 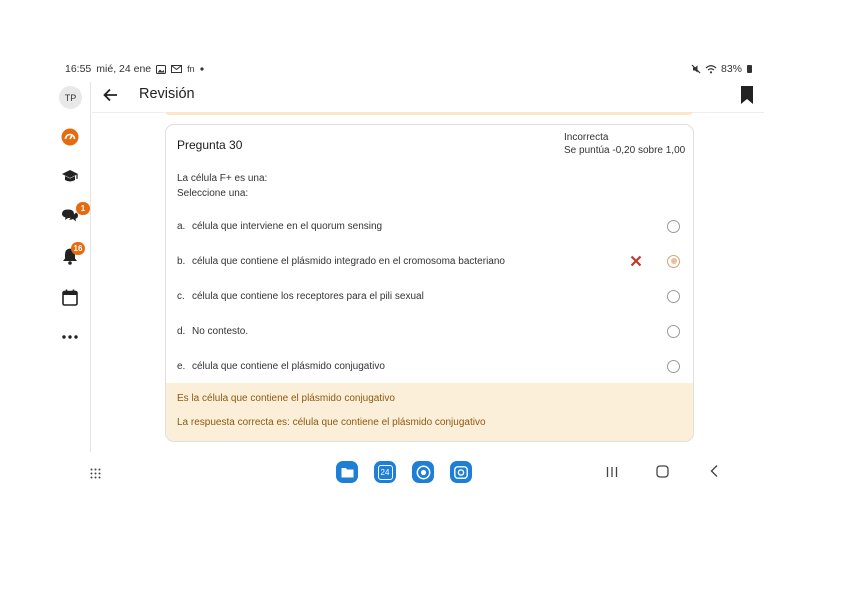 I want to click on bookmark-button, so click(x=748, y=95).